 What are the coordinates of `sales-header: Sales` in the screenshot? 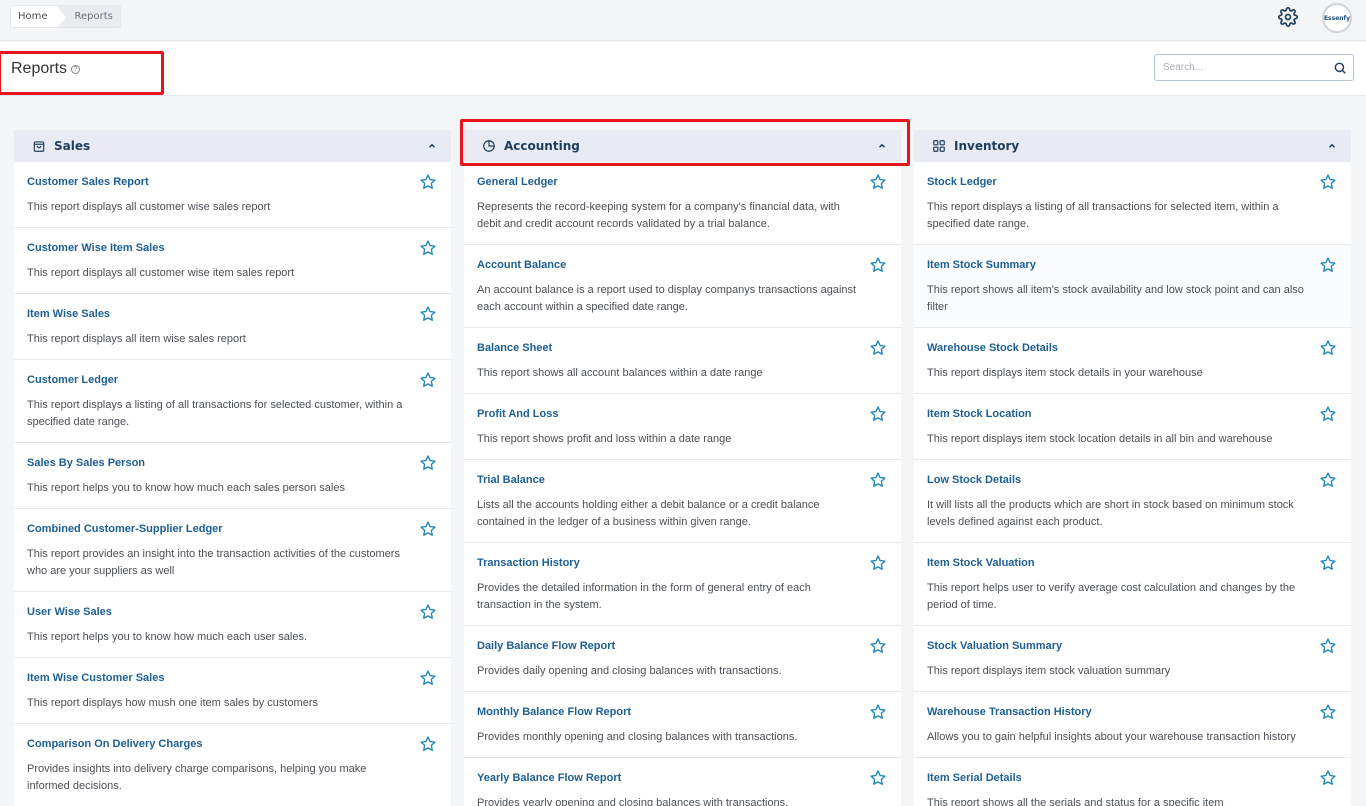 It's located at (232, 146).